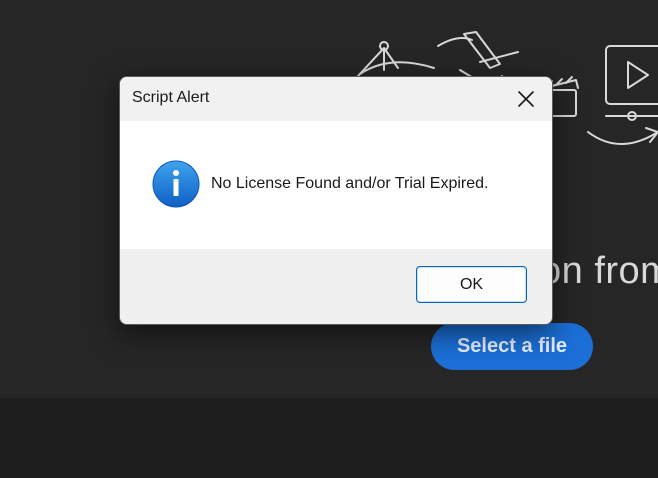 The height and width of the screenshot is (478, 658). What do you see at coordinates (350, 183) in the screenshot?
I see `alert-message: No License Found and/or Trial Expired.` at bounding box center [350, 183].